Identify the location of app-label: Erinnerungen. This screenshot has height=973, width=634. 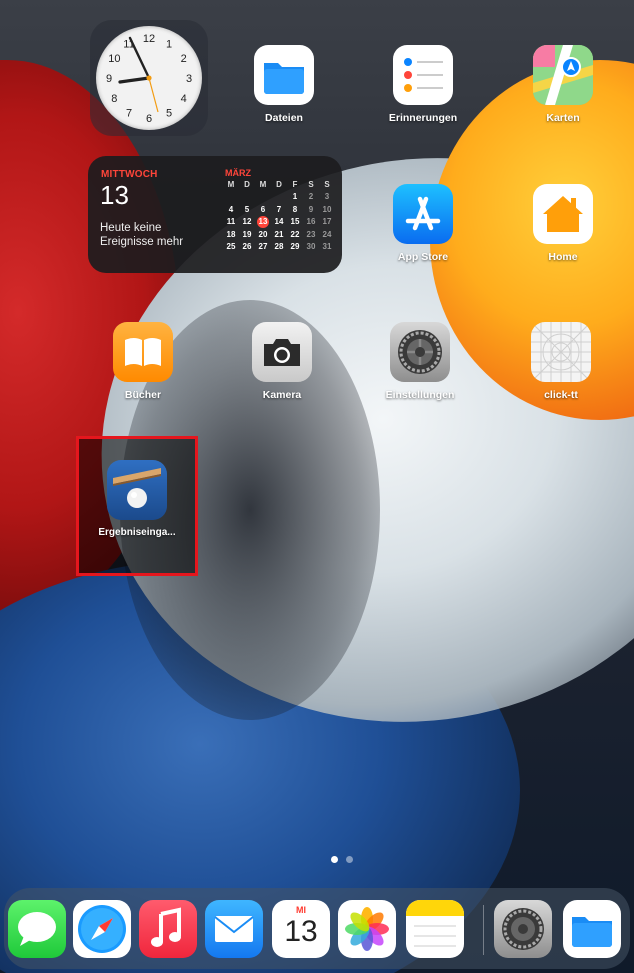
(423, 118).